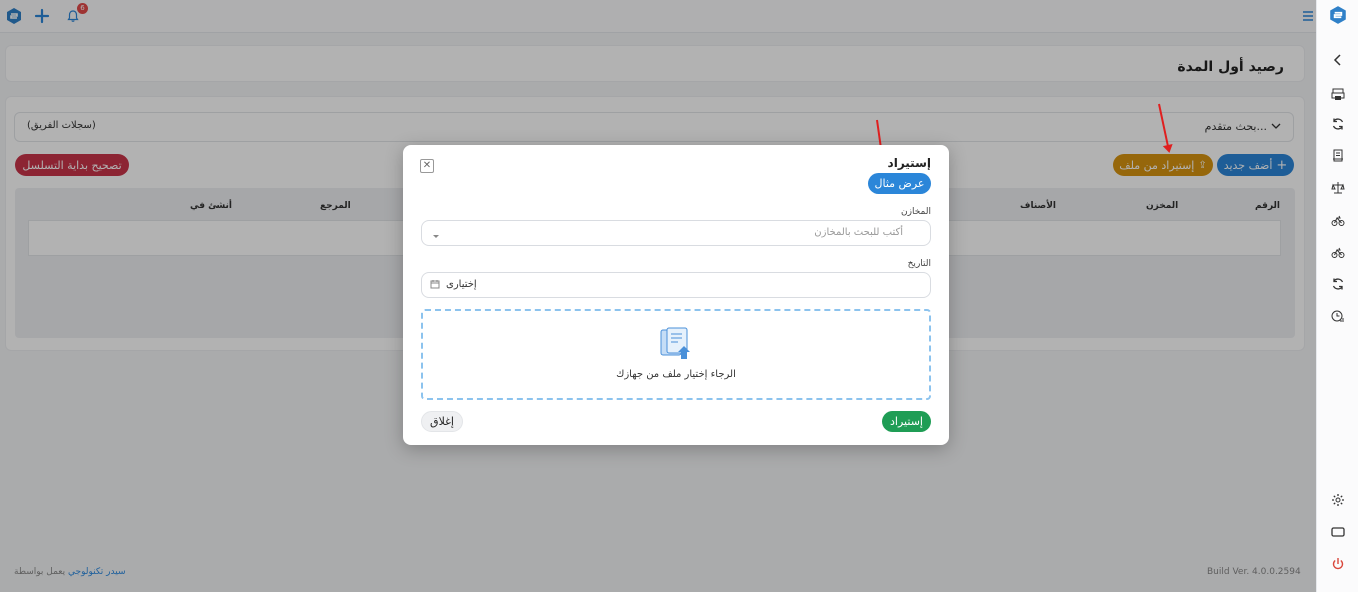  Describe the element at coordinates (858, 232) in the screenshot. I see `warehouses-placeholder: أكتب للبحث بالمخازن` at that location.